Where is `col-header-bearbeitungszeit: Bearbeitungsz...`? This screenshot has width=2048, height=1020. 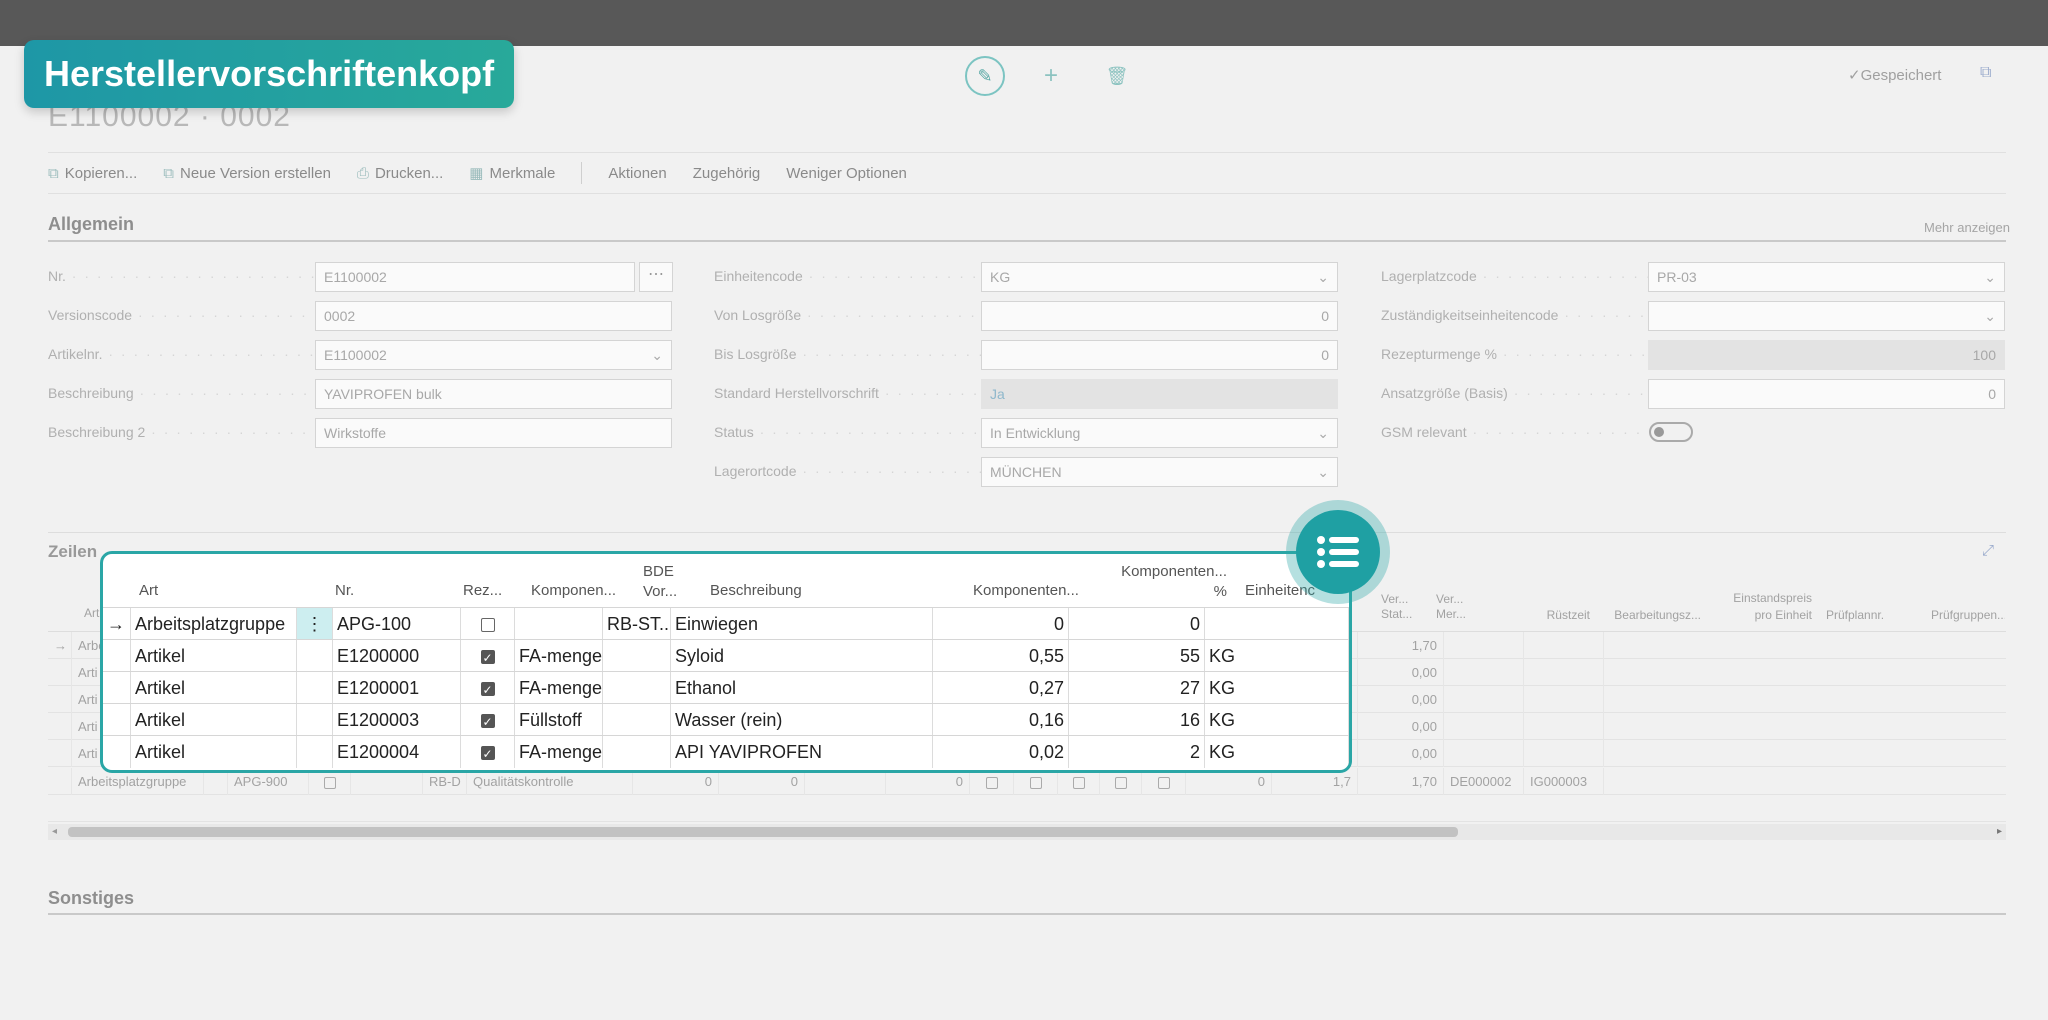 col-header-bearbeitungszeit: Bearbeitungsz... is located at coordinates (1652, 614).